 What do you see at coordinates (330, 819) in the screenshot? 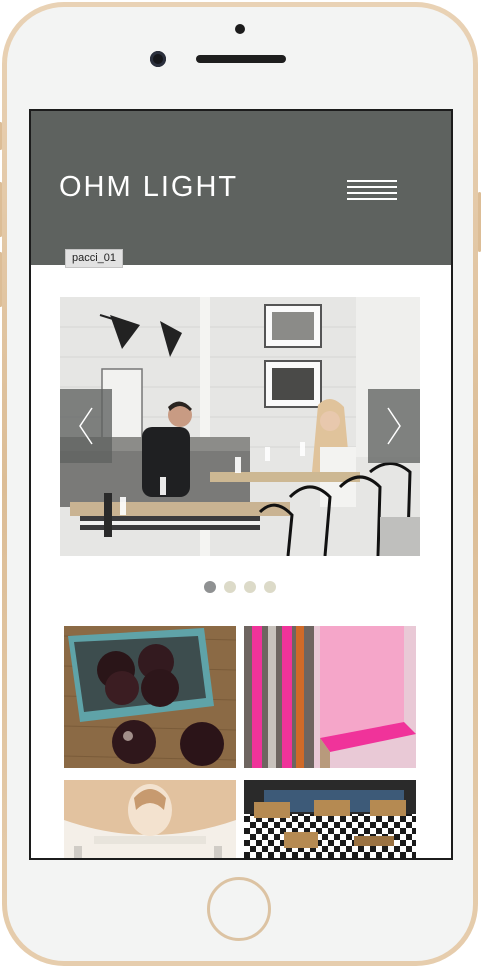
I see `gallery-tile-dining-room` at bounding box center [330, 819].